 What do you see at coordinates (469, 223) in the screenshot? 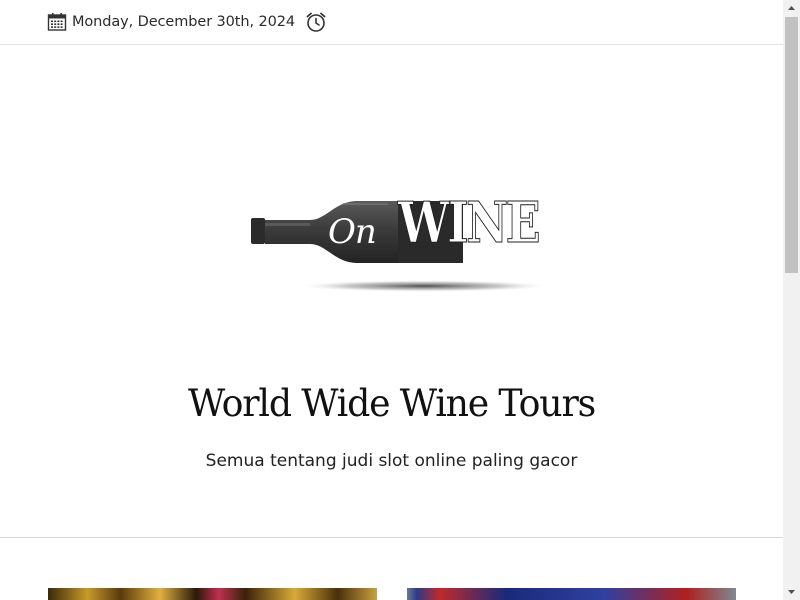
I see `logo-word-text: WINE` at bounding box center [469, 223].